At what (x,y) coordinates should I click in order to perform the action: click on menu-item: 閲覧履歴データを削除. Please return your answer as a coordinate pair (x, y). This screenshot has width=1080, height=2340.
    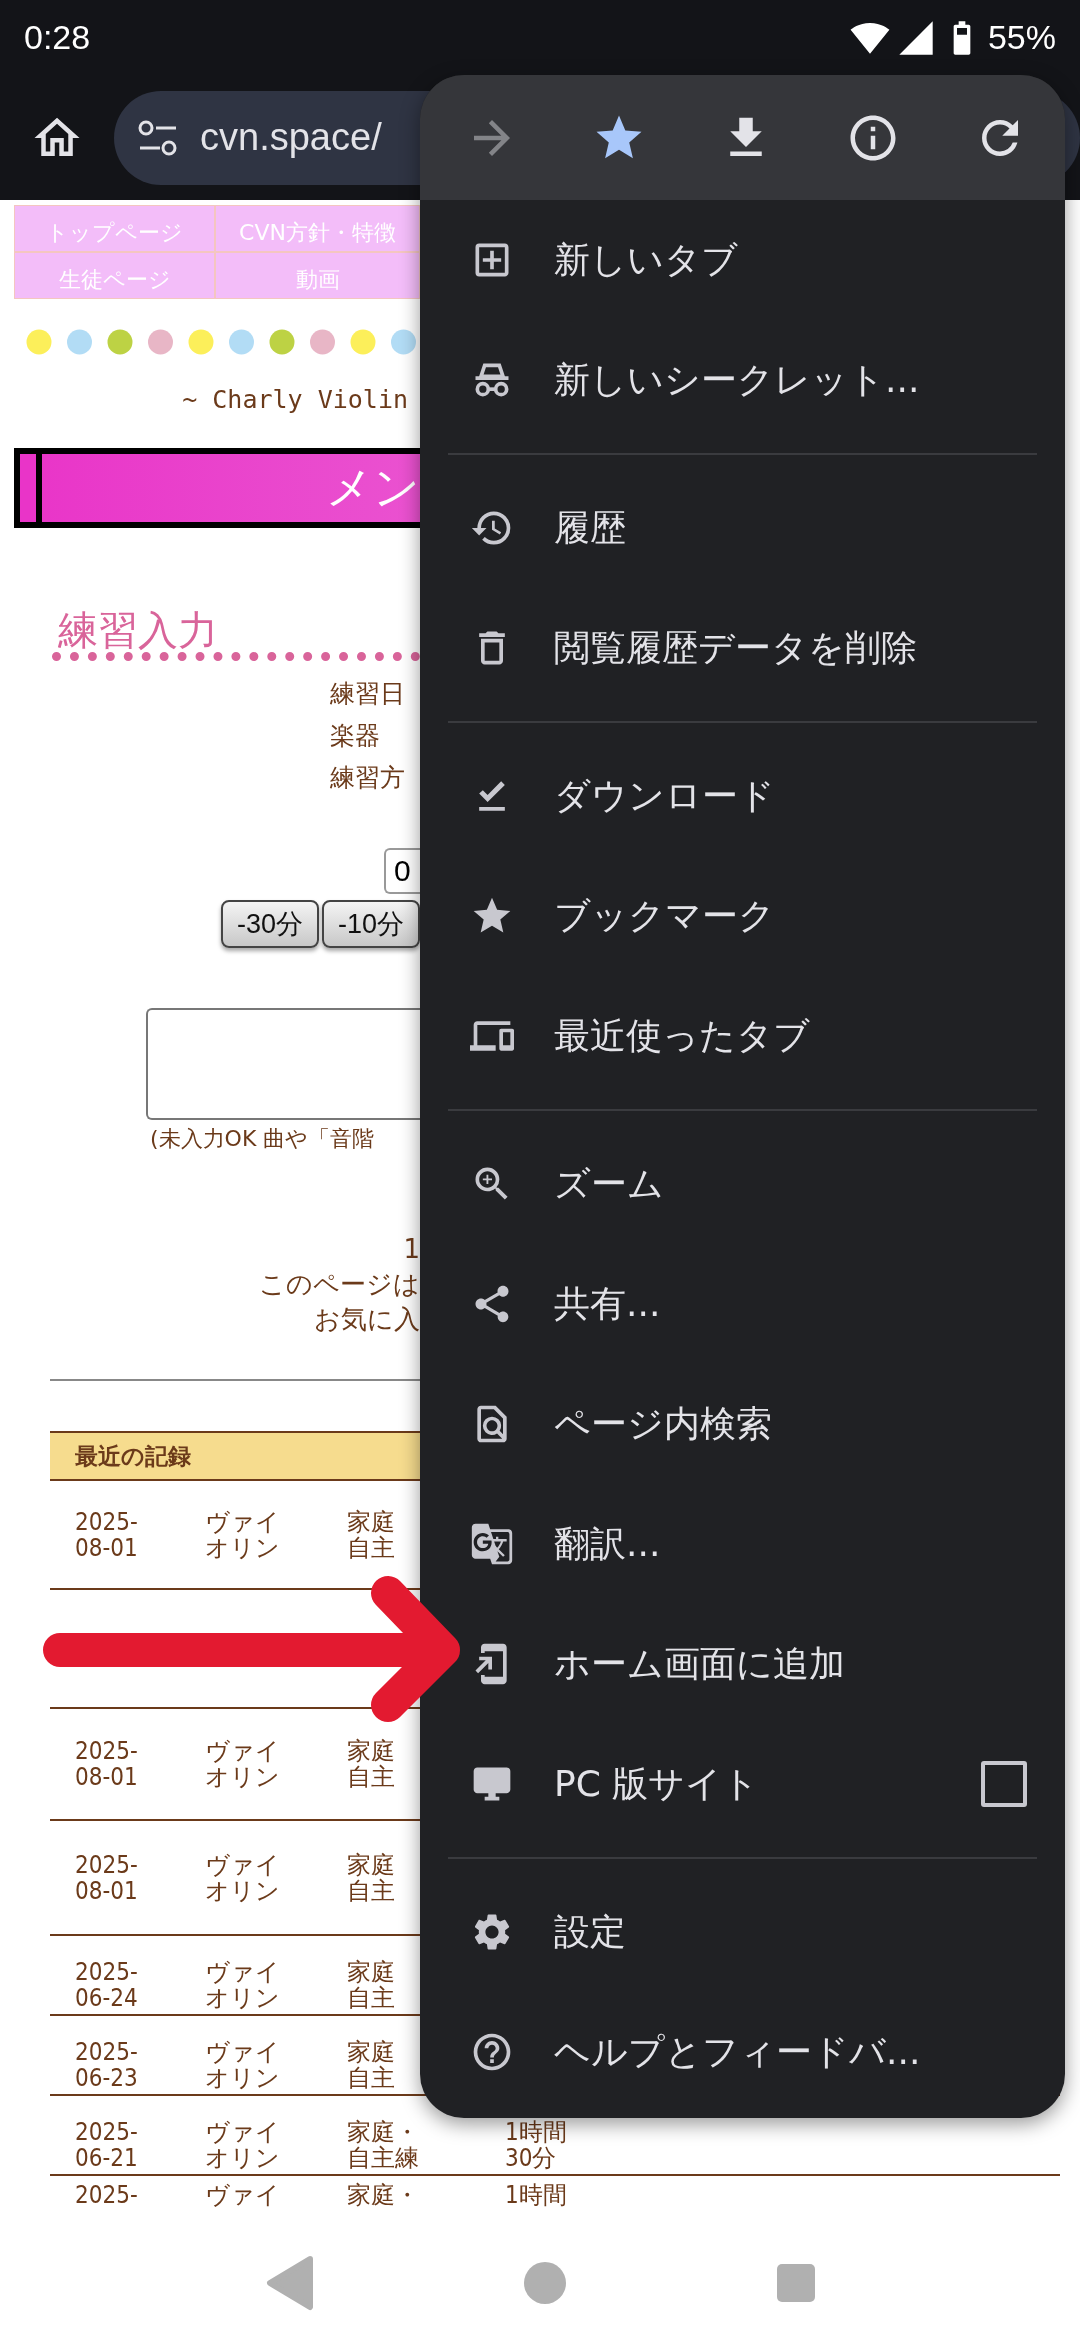
    Looking at the image, I should click on (742, 648).